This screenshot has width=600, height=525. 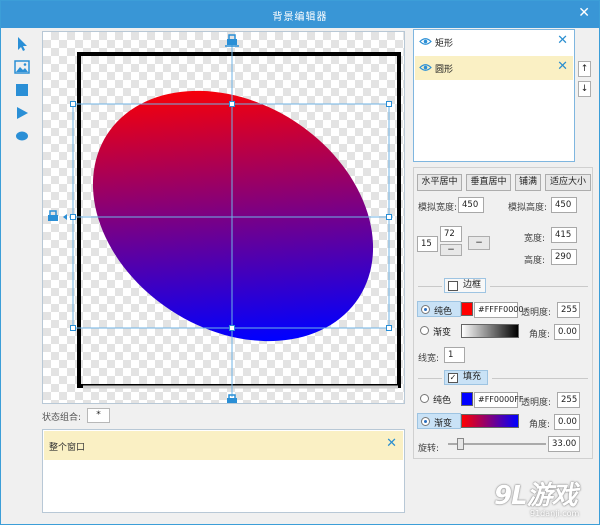 I want to click on border-gradient-radio, so click(x=424, y=330).